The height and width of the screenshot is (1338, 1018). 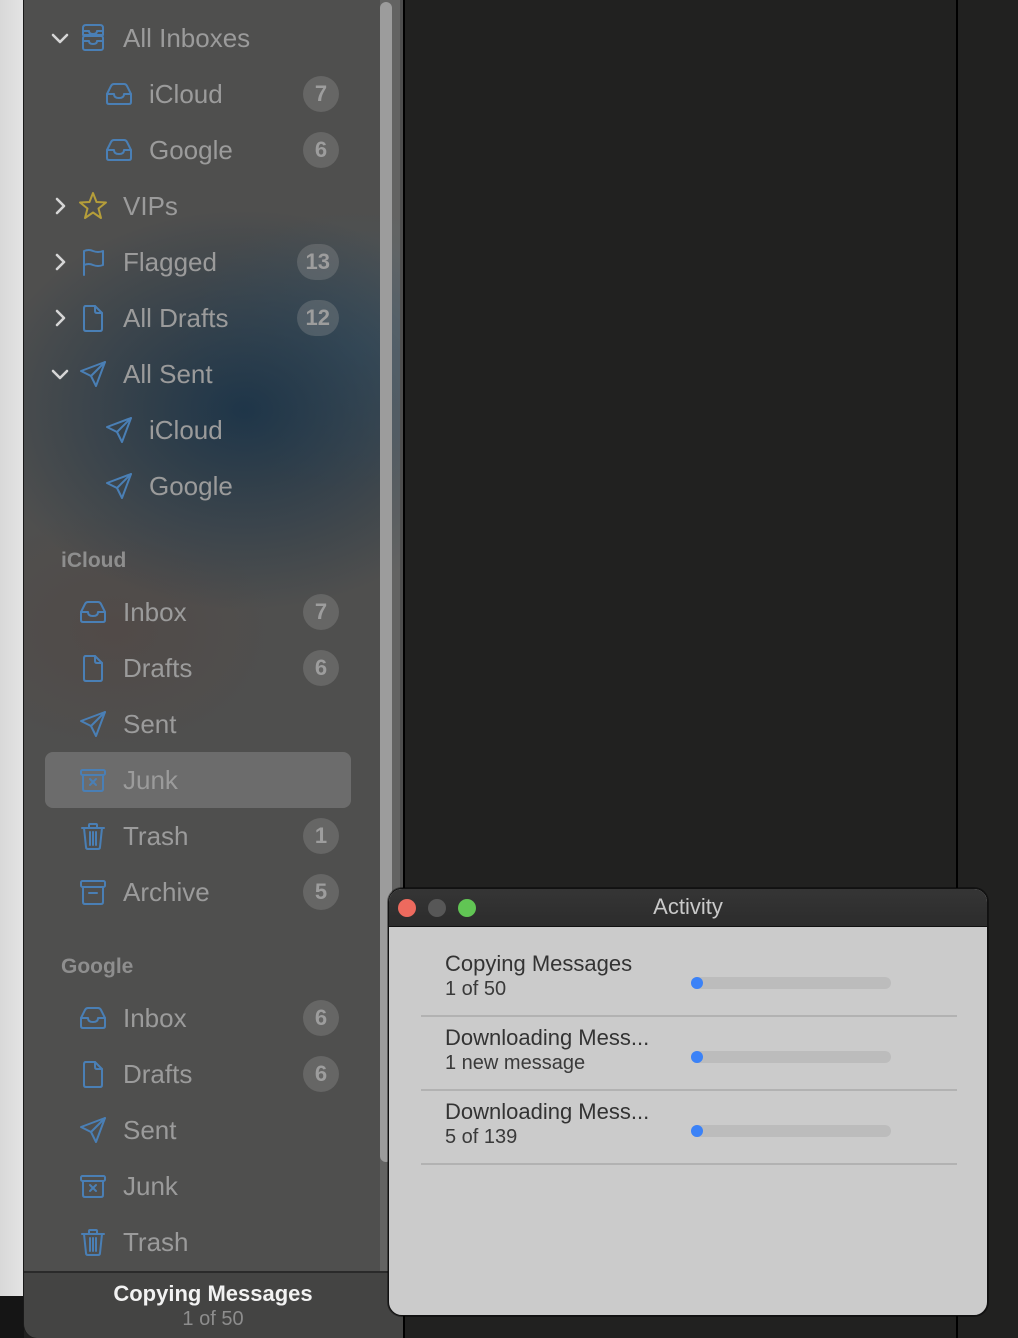 What do you see at coordinates (202, 612) in the screenshot?
I see `sidebar-item-icloud-inbox: Inbox 7` at bounding box center [202, 612].